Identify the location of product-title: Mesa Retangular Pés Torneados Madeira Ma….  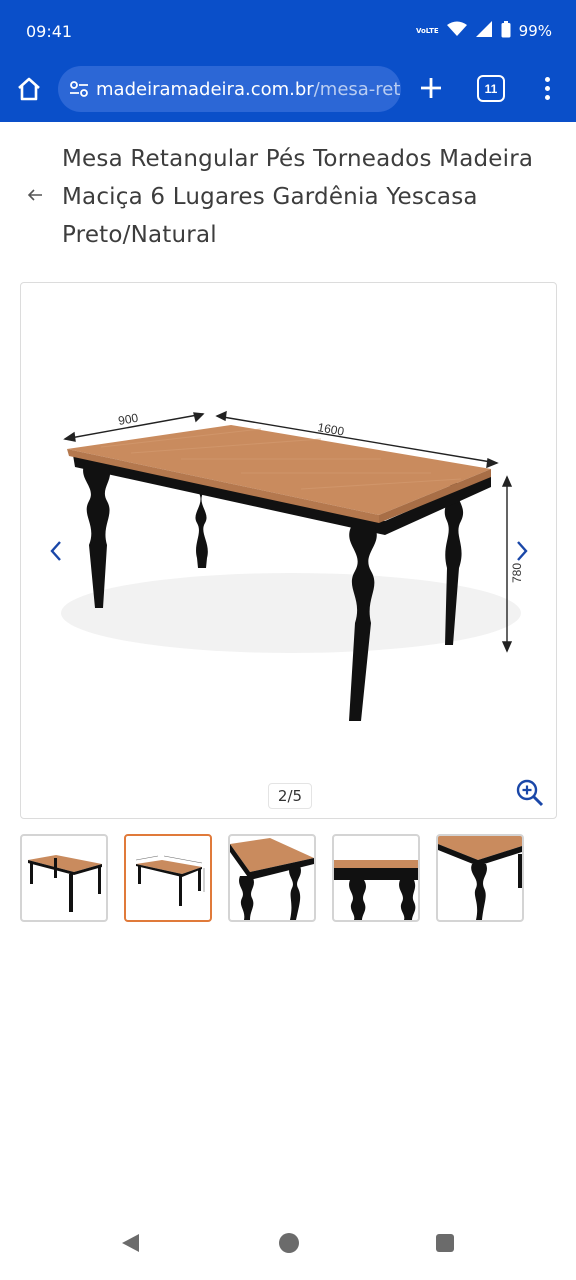
(298, 197).